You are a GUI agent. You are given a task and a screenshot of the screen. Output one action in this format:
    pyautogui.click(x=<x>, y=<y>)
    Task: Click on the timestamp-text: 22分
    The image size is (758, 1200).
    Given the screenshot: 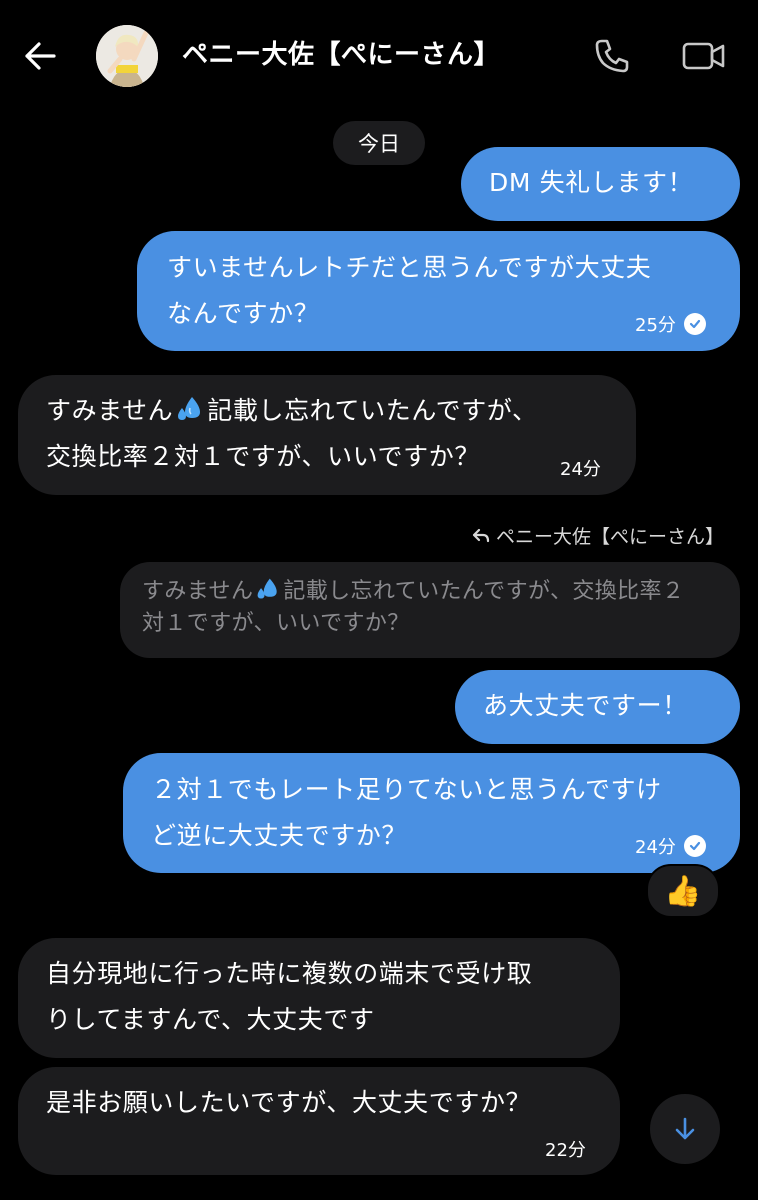 What is the action you would take?
    pyautogui.click(x=565, y=1150)
    